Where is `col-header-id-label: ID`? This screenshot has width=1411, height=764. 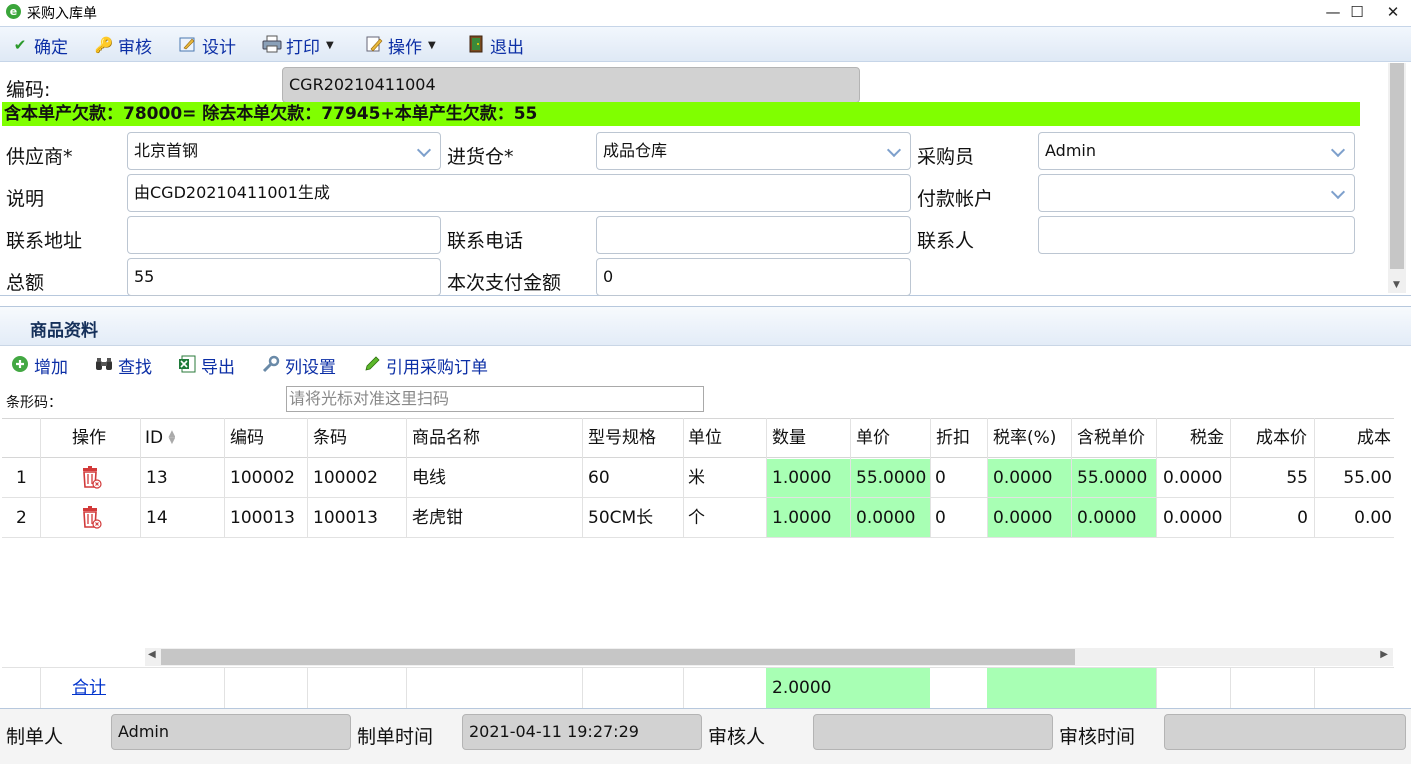
col-header-id-label: ID is located at coordinates (154, 438).